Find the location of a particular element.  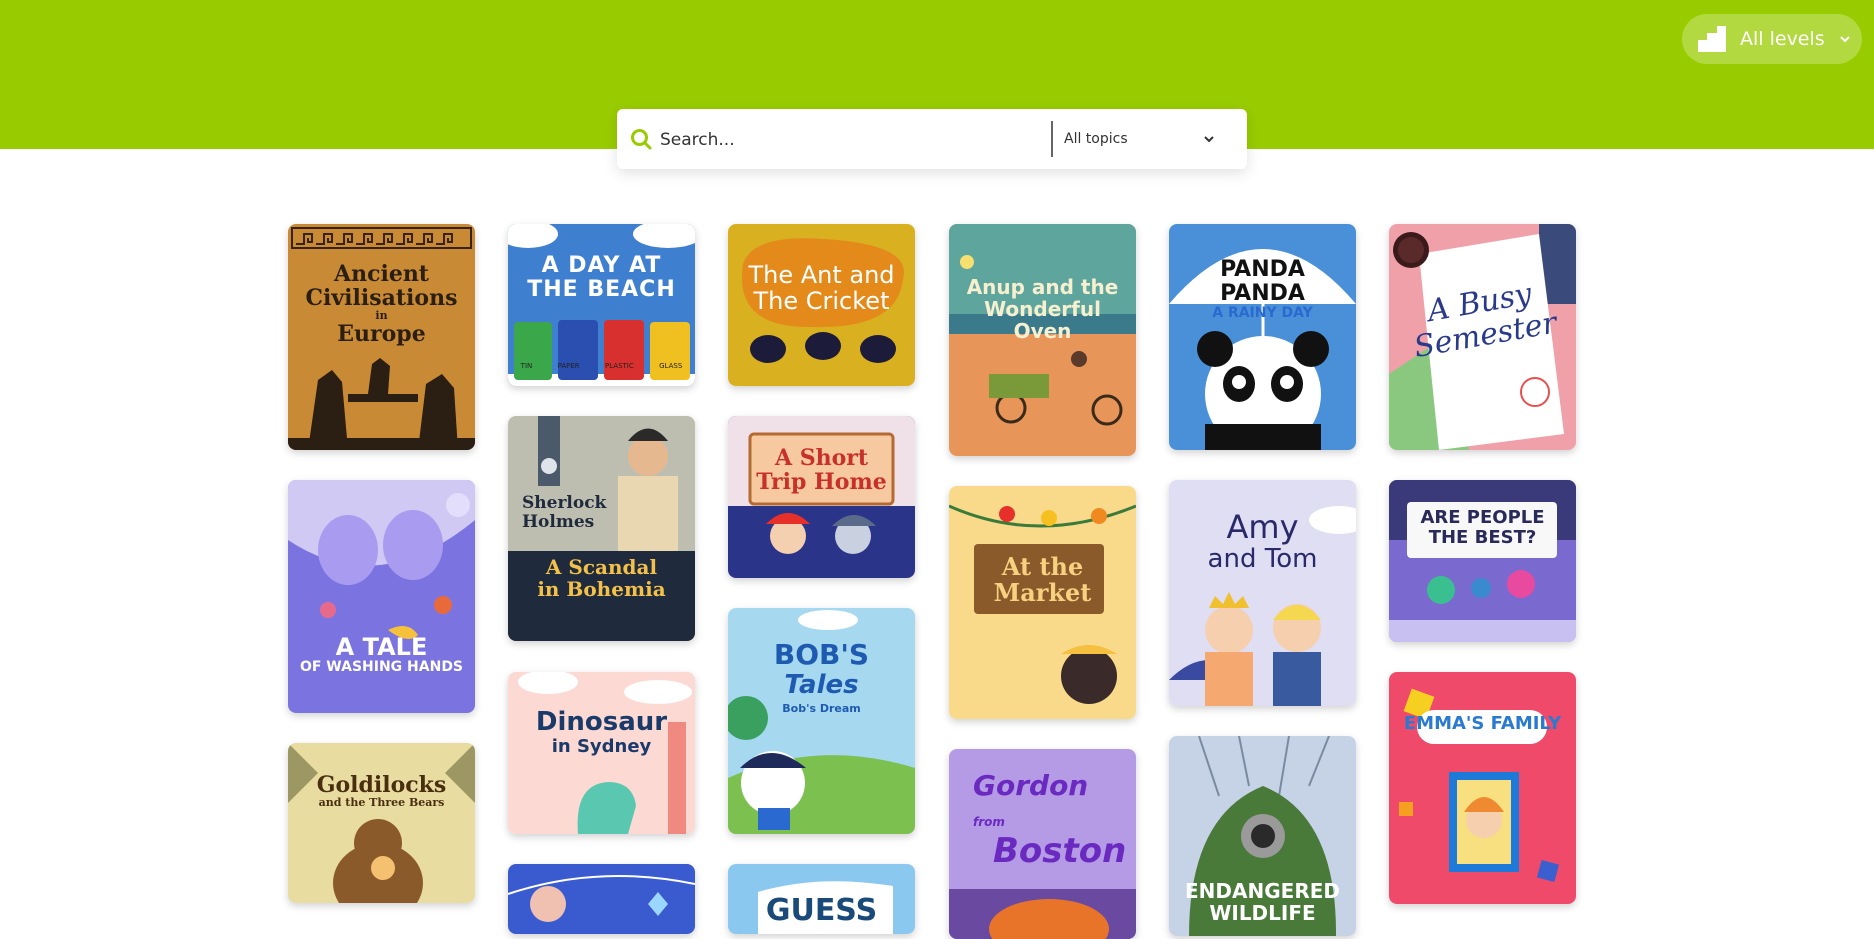

book-title: Anup and the Wonderful Oven is located at coordinates (1042, 309).